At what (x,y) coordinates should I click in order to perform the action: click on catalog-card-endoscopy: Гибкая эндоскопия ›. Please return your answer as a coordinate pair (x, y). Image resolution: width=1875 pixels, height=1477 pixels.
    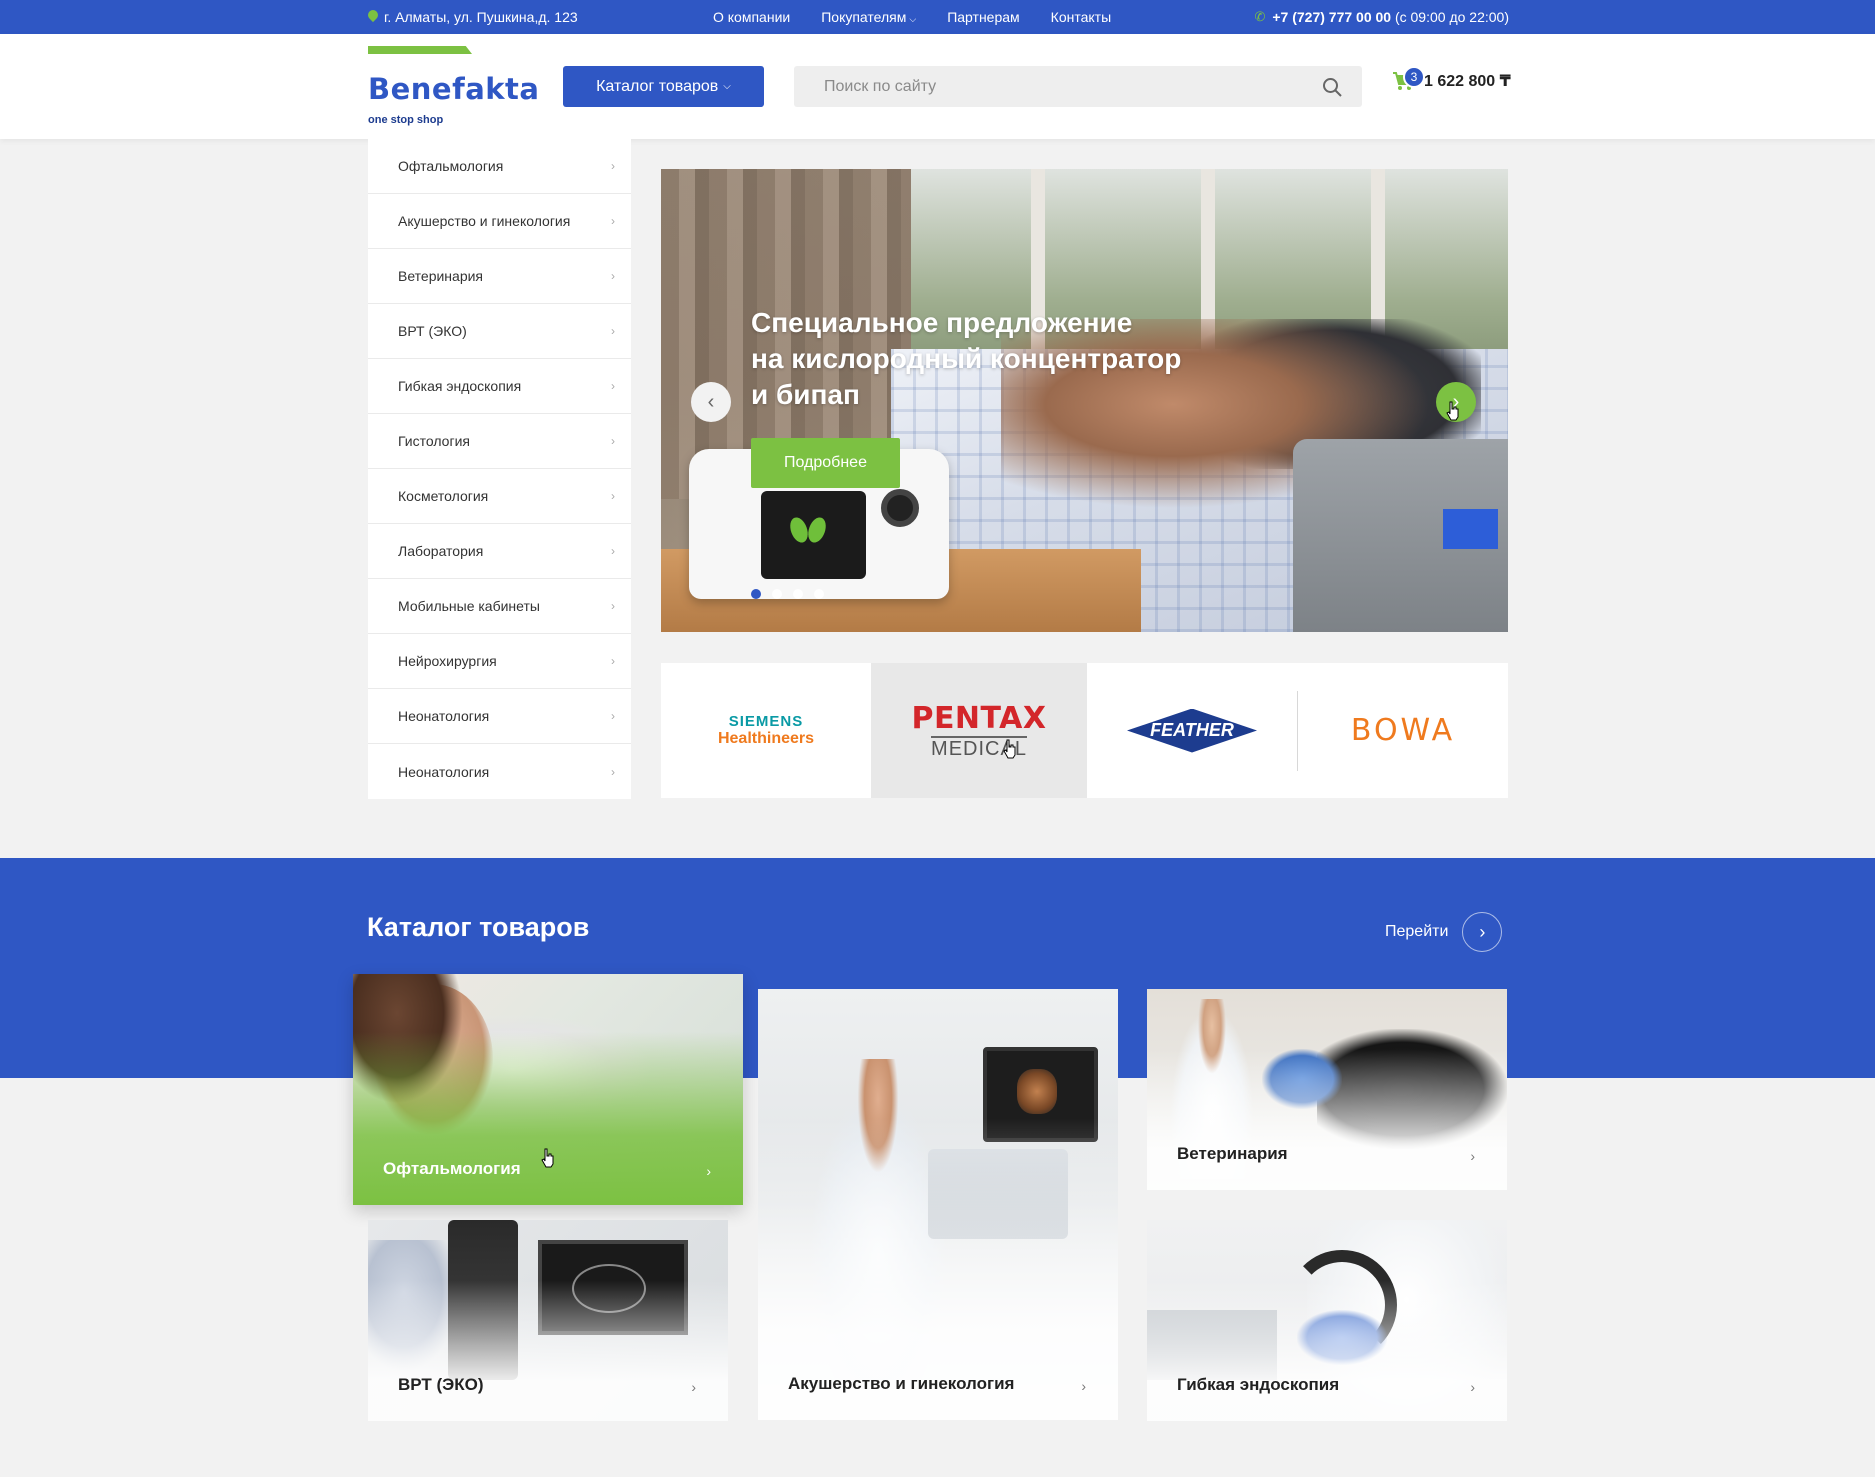
    Looking at the image, I should click on (1327, 1320).